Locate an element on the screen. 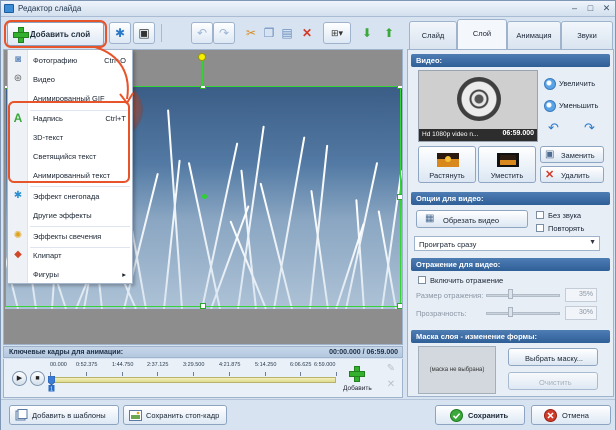 The image size is (616, 430). arrow-down-icon: ⬇ is located at coordinates (367, 33).